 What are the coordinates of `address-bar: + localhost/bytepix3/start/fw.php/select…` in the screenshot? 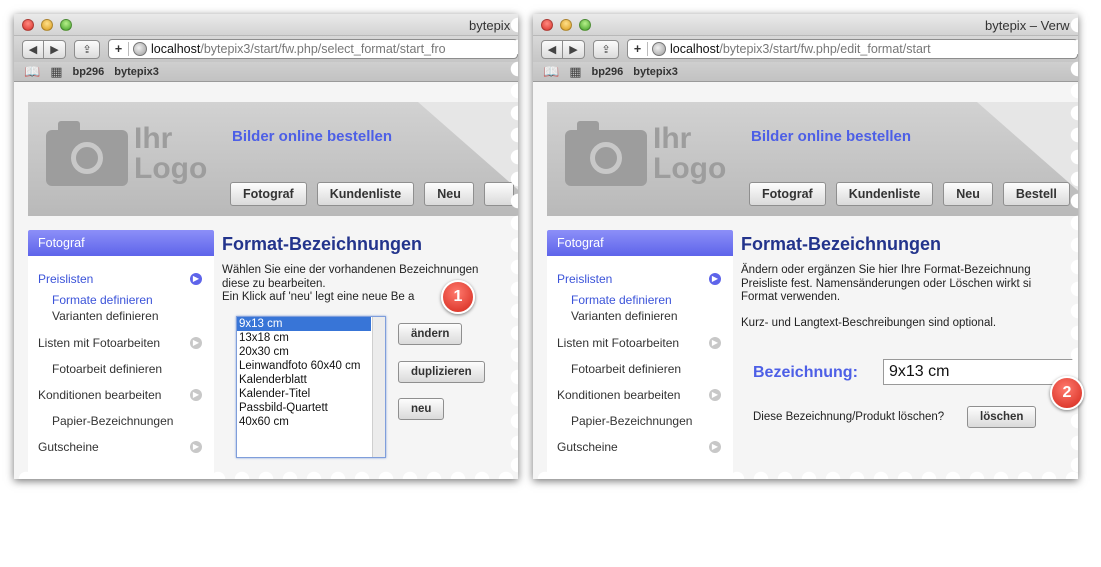 It's located at (313, 49).